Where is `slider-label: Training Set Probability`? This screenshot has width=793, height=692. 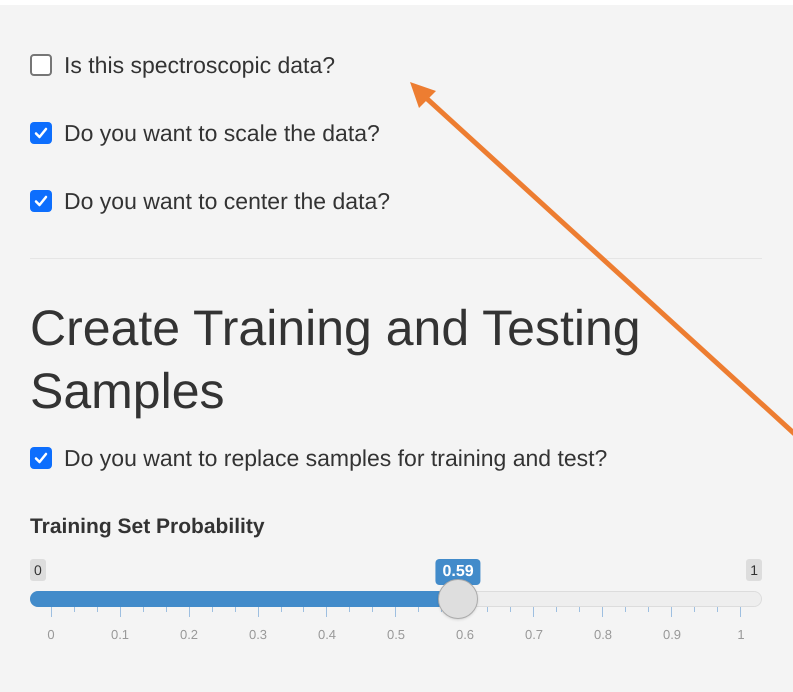 slider-label: Training Set Probability is located at coordinates (148, 527).